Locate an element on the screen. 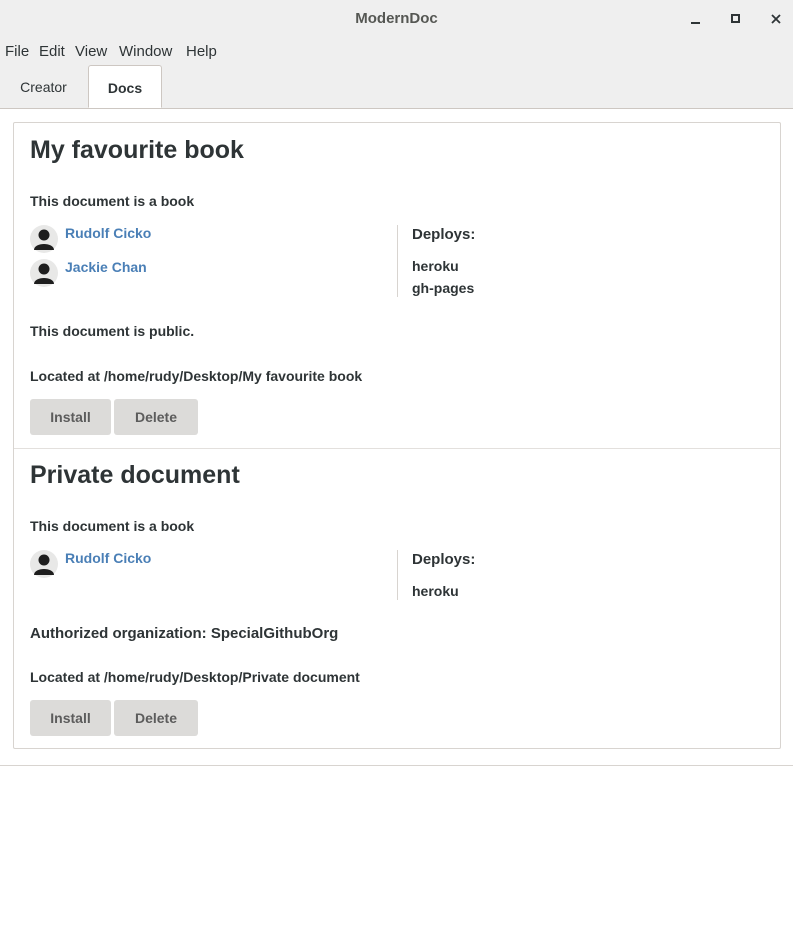 The width and height of the screenshot is (793, 925). tab-docs: Docs is located at coordinates (125, 86).